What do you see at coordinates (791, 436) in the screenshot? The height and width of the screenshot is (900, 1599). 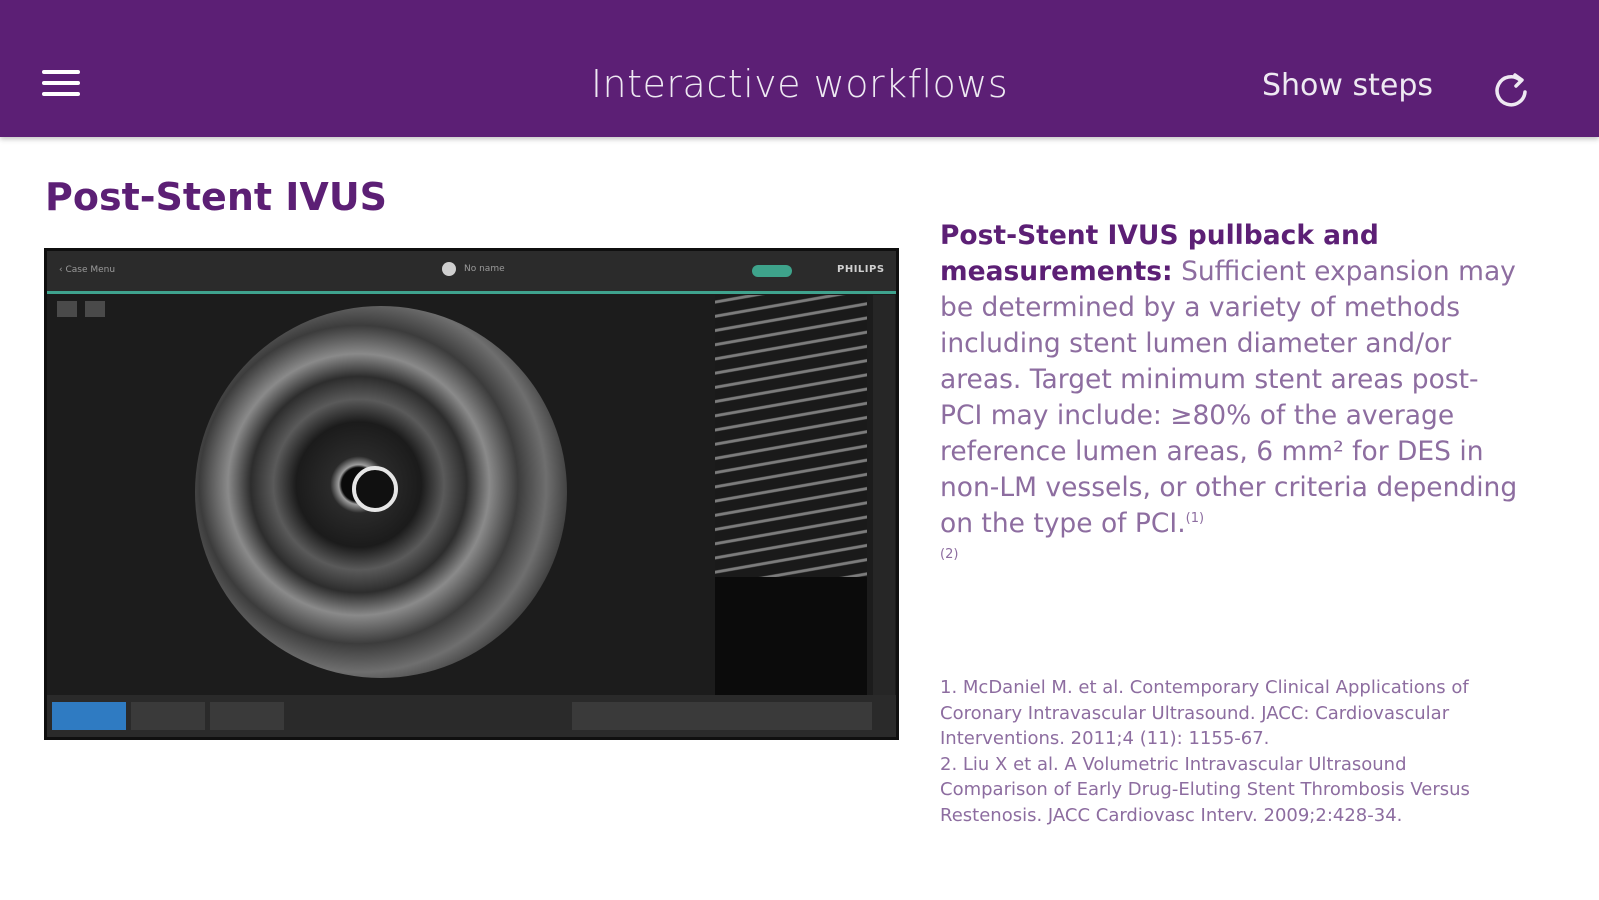 I see `longitudinal-view` at bounding box center [791, 436].